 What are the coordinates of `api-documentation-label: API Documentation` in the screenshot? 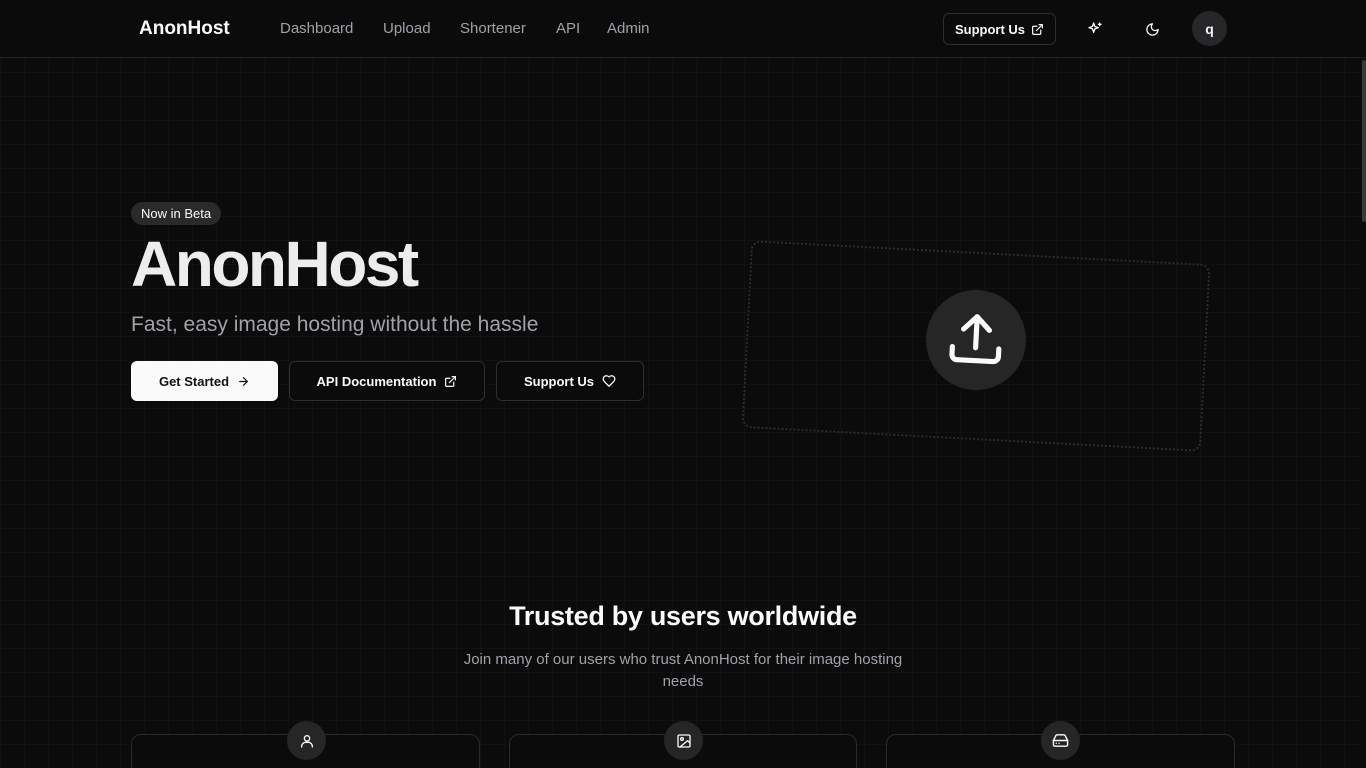 It's located at (376, 381).